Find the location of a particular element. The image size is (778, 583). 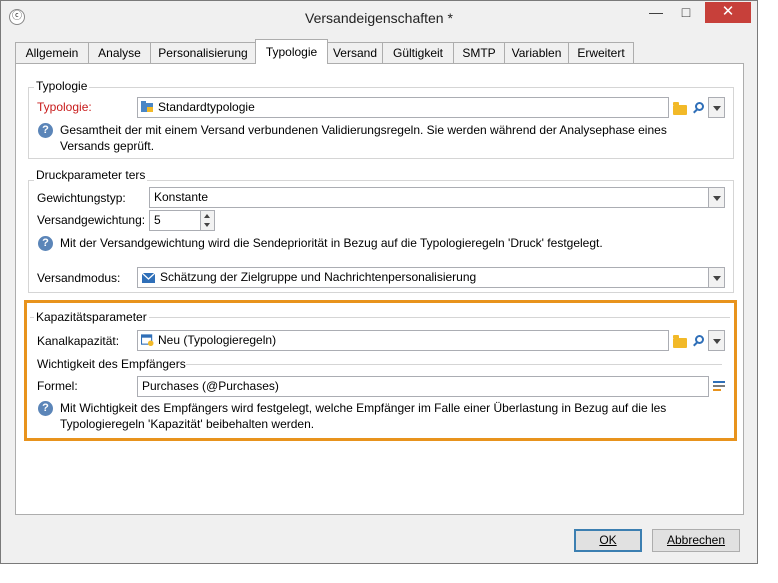

weight-stepper is located at coordinates (207, 220).